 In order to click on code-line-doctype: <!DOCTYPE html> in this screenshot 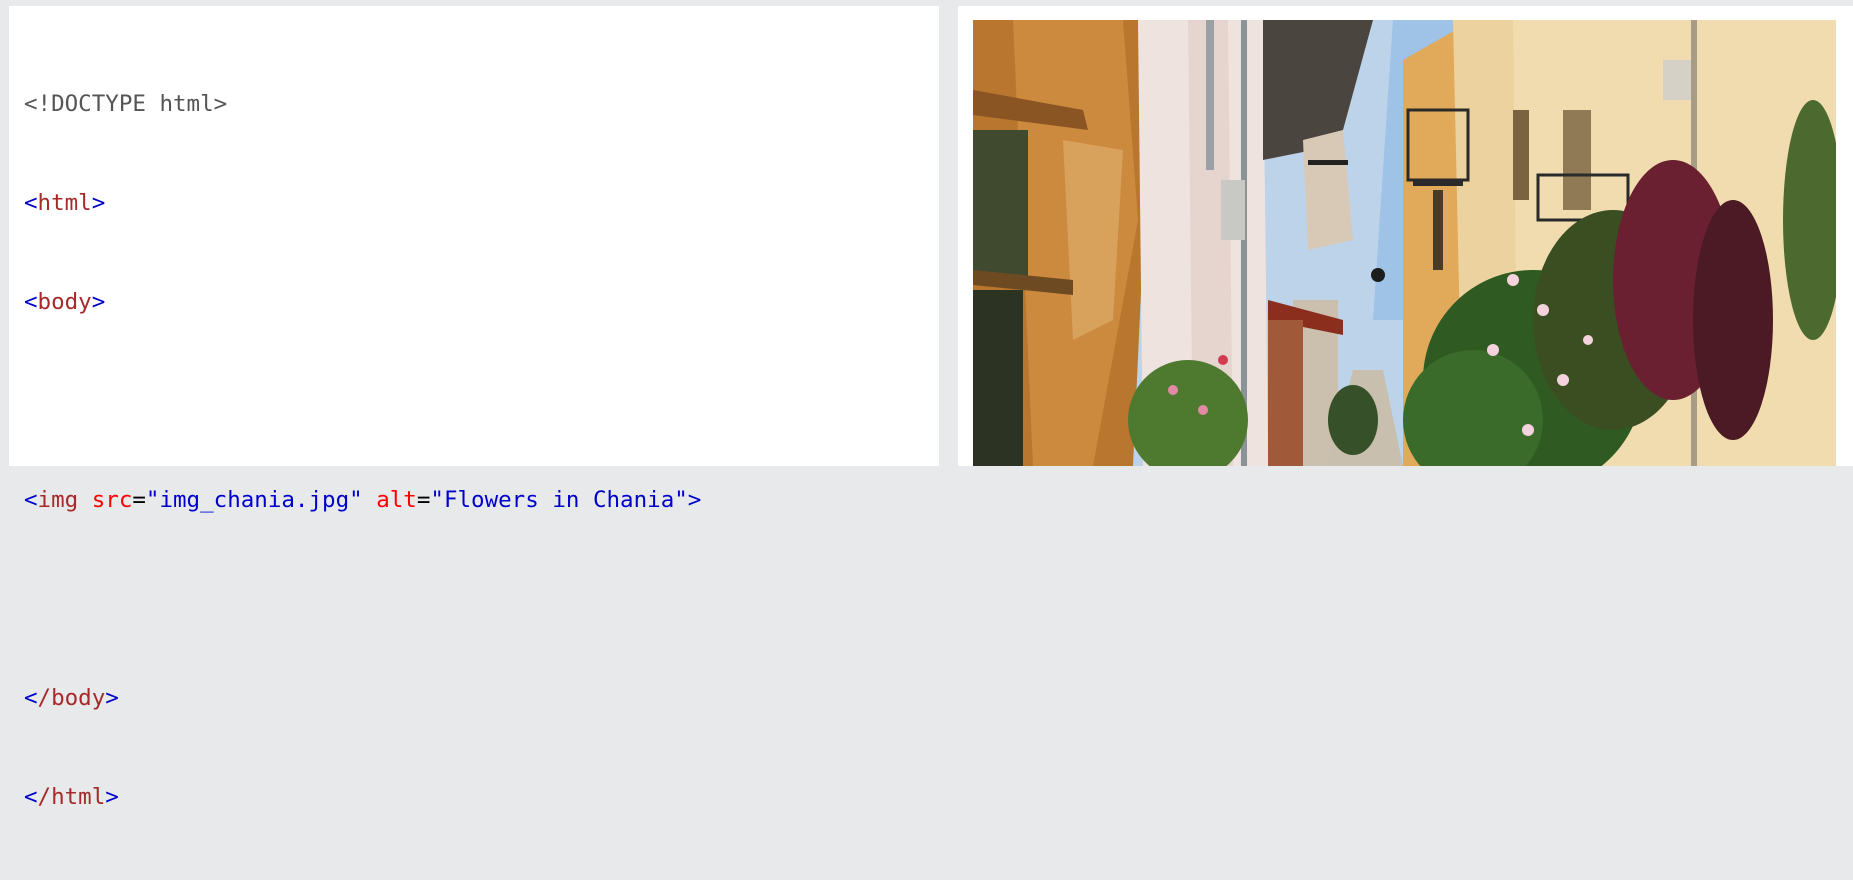, I will do `click(481, 104)`.